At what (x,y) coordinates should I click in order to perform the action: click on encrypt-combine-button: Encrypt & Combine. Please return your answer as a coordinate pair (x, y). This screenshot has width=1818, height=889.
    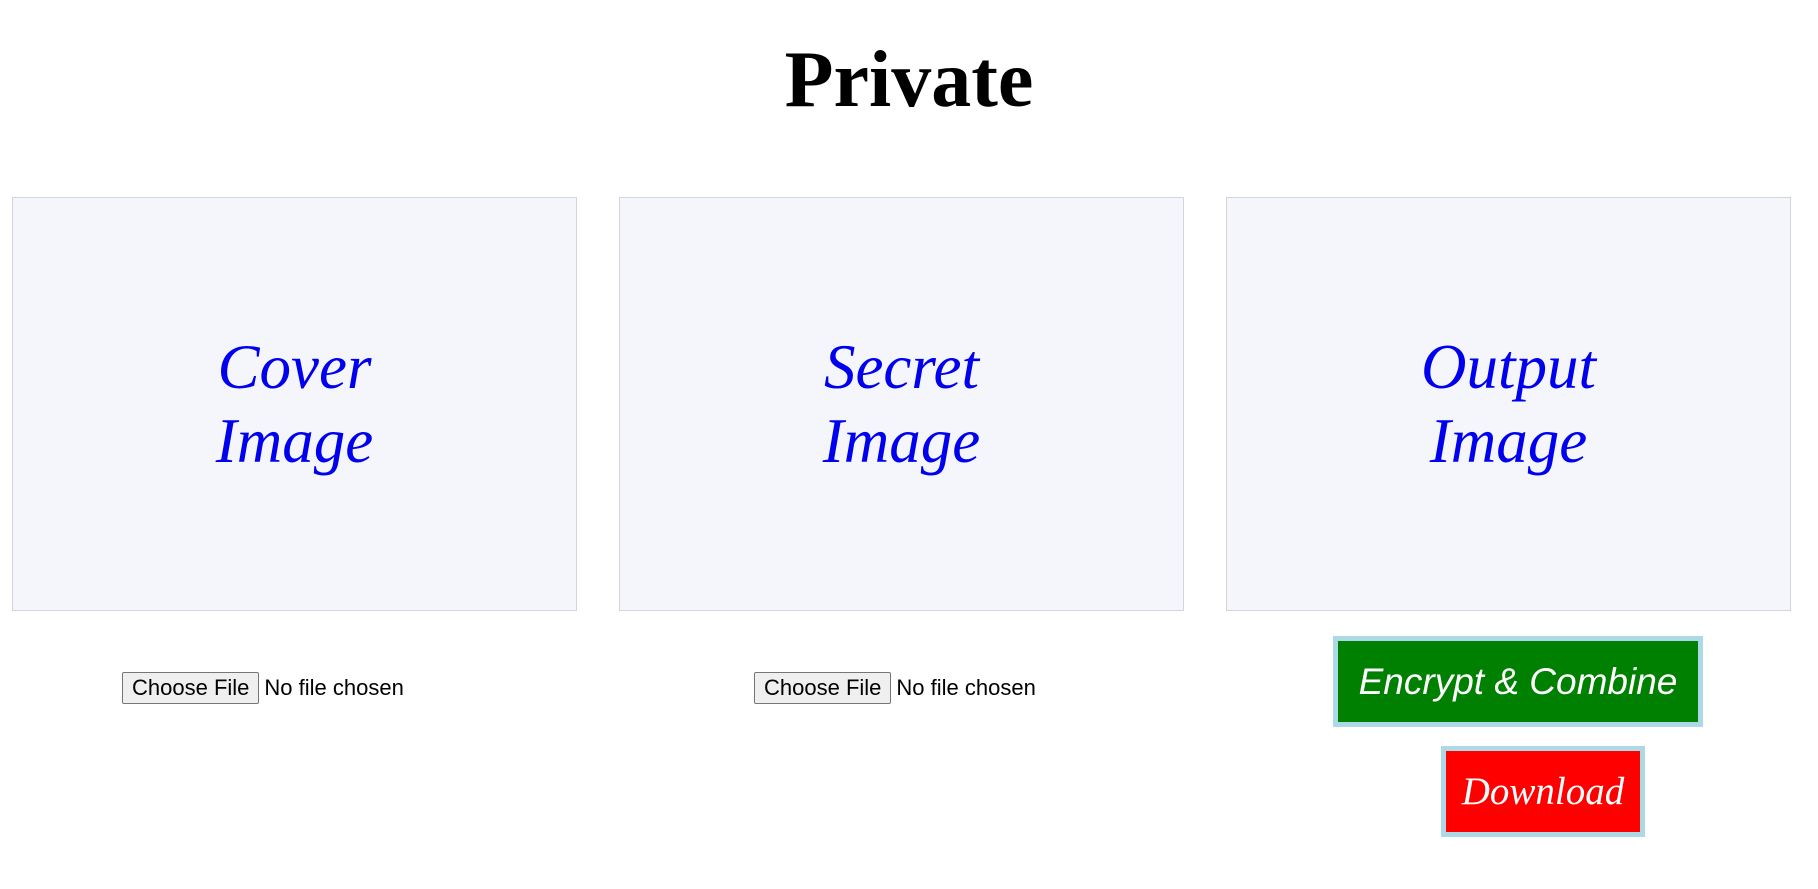
    Looking at the image, I should click on (1518, 681).